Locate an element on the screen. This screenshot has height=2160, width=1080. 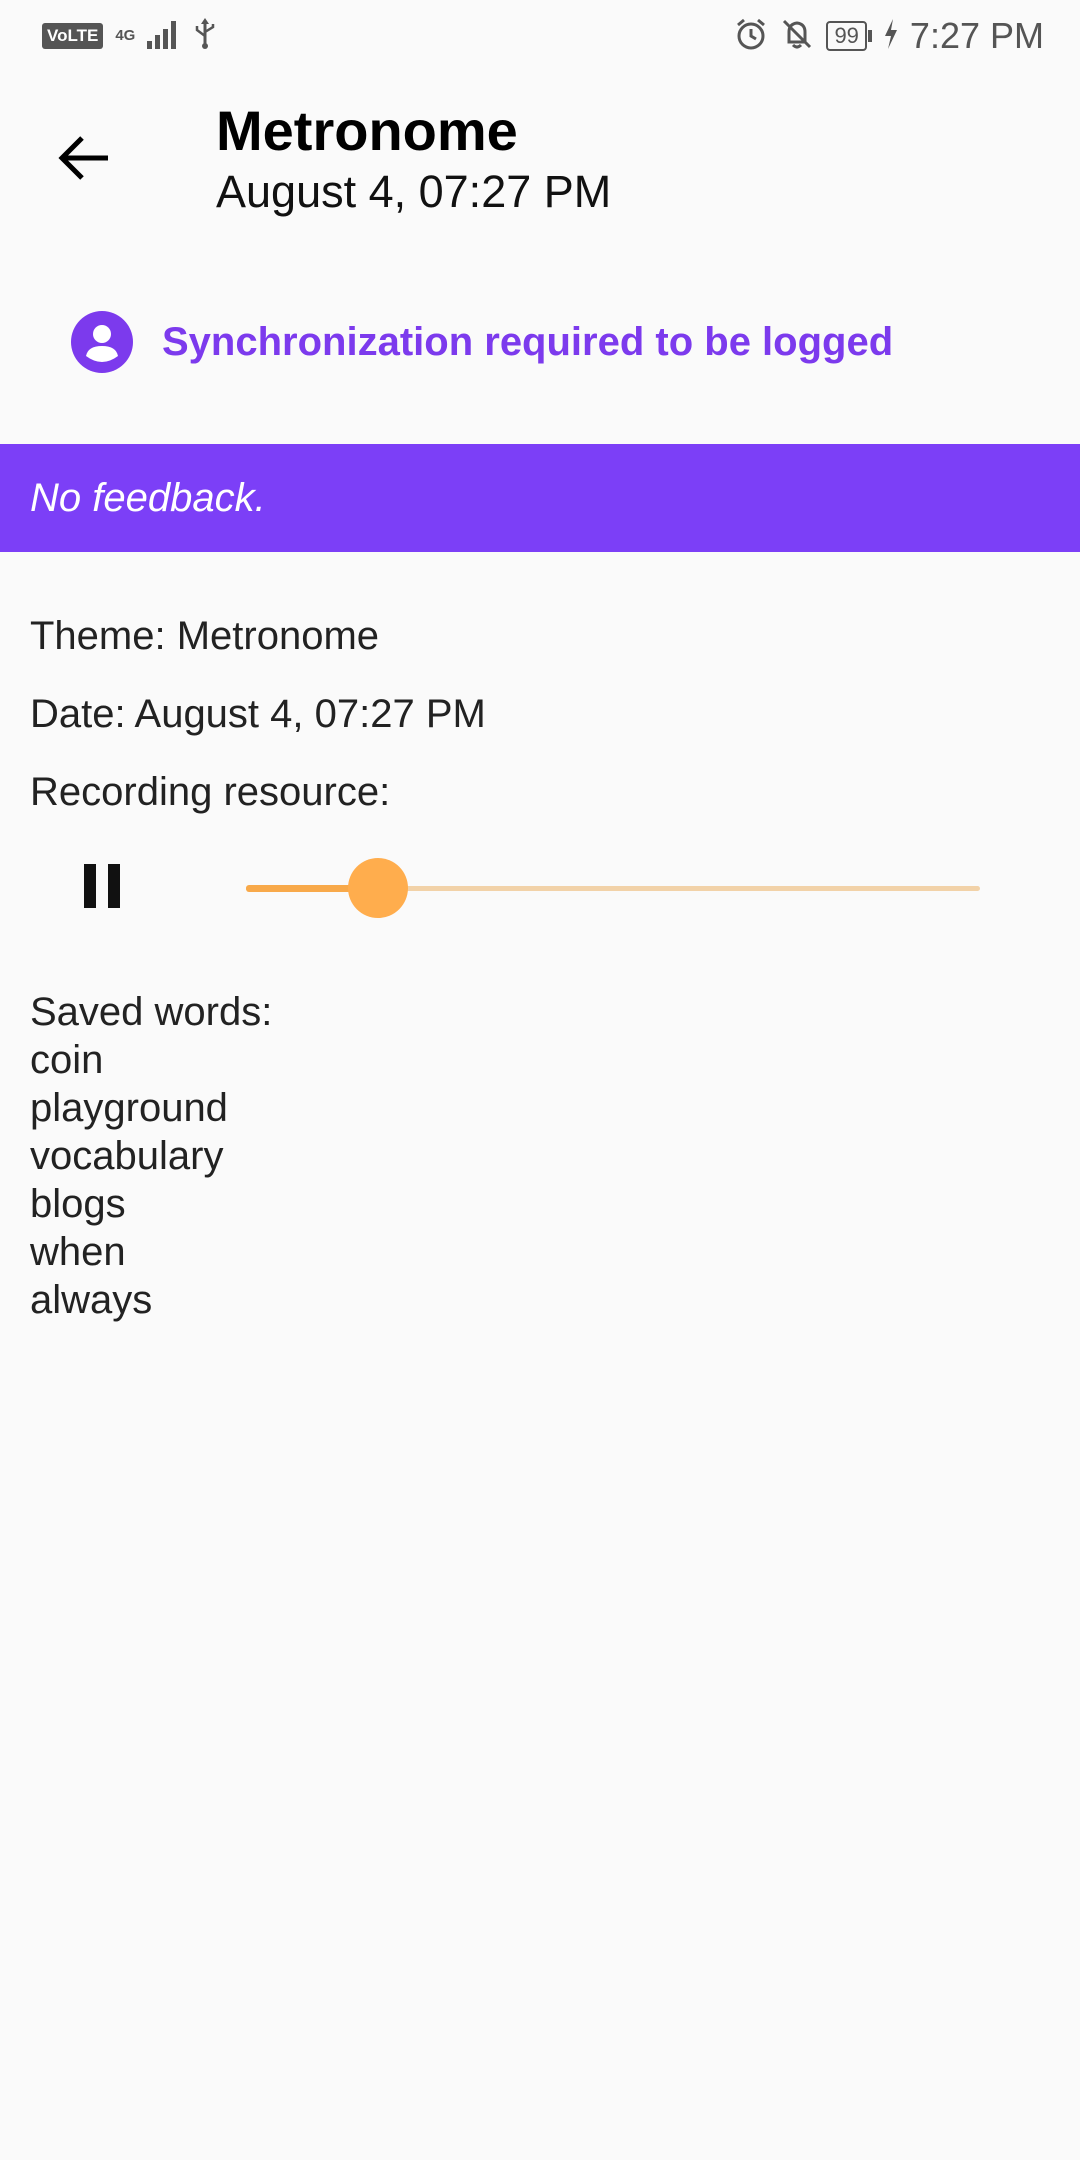
battery-tip is located at coordinates (869, 36).